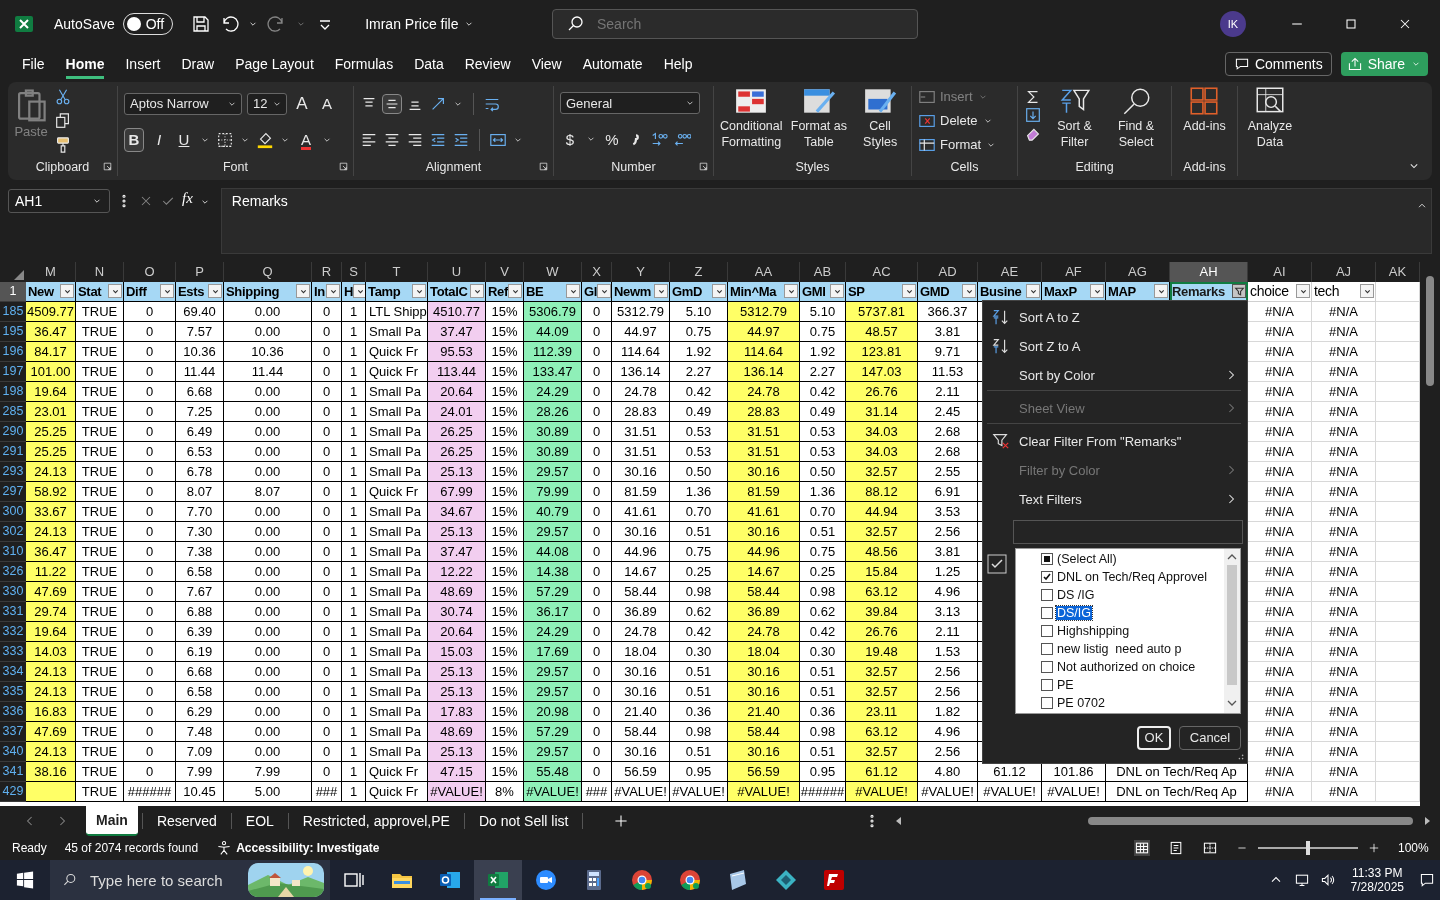 This screenshot has width=1440, height=900. What do you see at coordinates (267, 103) in the screenshot?
I see `font-size-field: 12` at bounding box center [267, 103].